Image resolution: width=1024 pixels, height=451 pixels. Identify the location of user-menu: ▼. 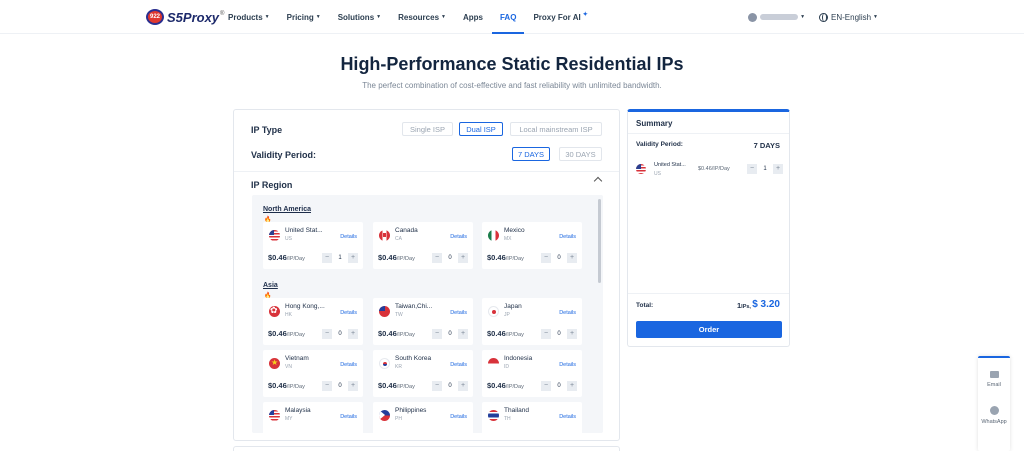
(777, 17).